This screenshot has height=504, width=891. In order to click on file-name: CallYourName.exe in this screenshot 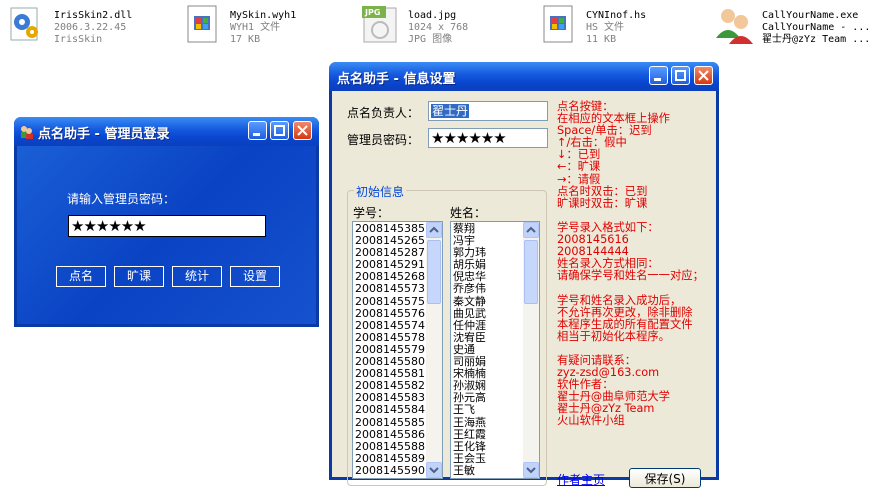, I will do `click(810, 15)`.